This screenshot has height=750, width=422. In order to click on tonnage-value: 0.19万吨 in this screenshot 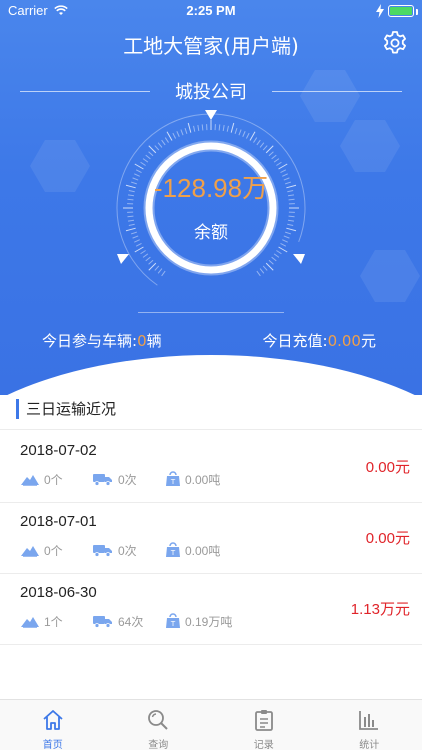, I will do `click(209, 621)`.